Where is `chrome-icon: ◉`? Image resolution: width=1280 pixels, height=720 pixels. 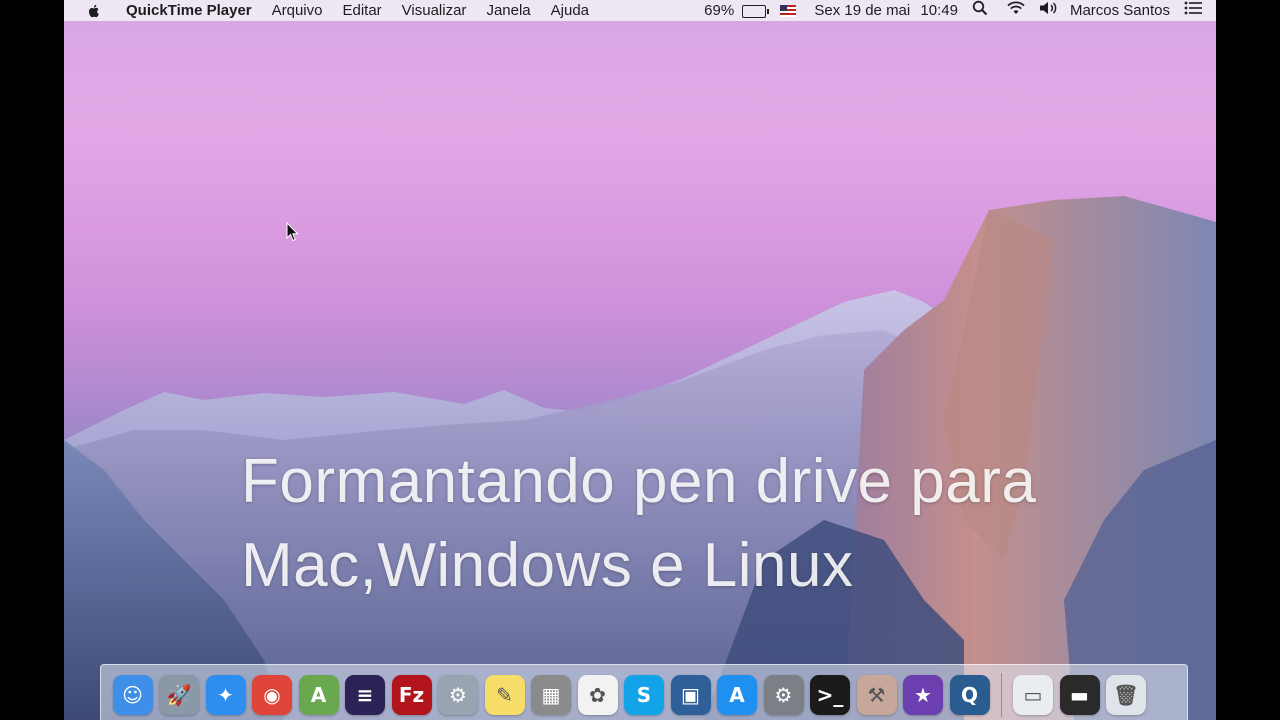
chrome-icon: ◉ is located at coordinates (272, 695).